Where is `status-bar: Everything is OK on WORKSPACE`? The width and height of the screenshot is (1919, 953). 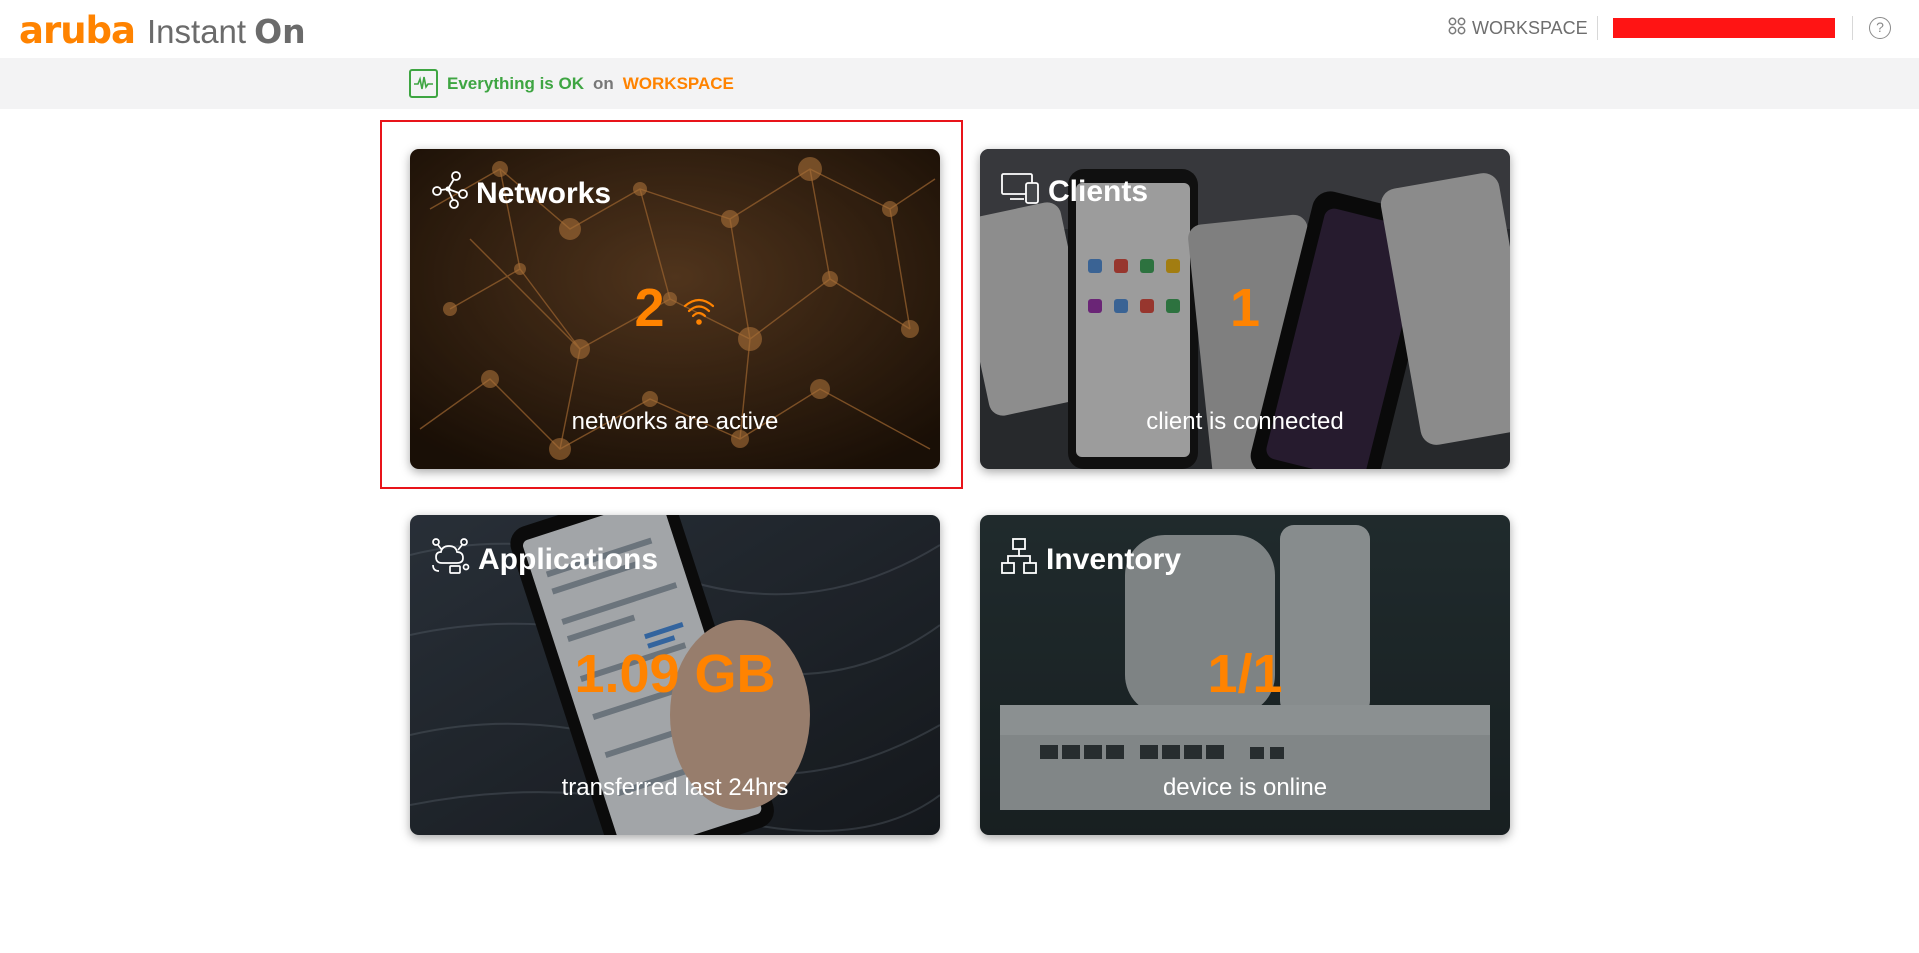
status-bar: Everything is OK on WORKSPACE is located at coordinates (959, 83).